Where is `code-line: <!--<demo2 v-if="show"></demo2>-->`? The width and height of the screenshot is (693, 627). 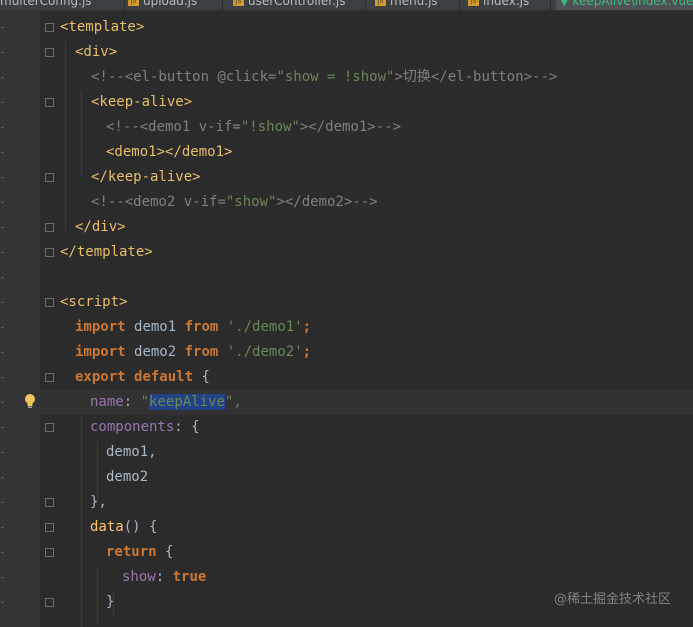
code-line: <!--<demo2 v-if="show"></demo2>--> is located at coordinates (392, 202).